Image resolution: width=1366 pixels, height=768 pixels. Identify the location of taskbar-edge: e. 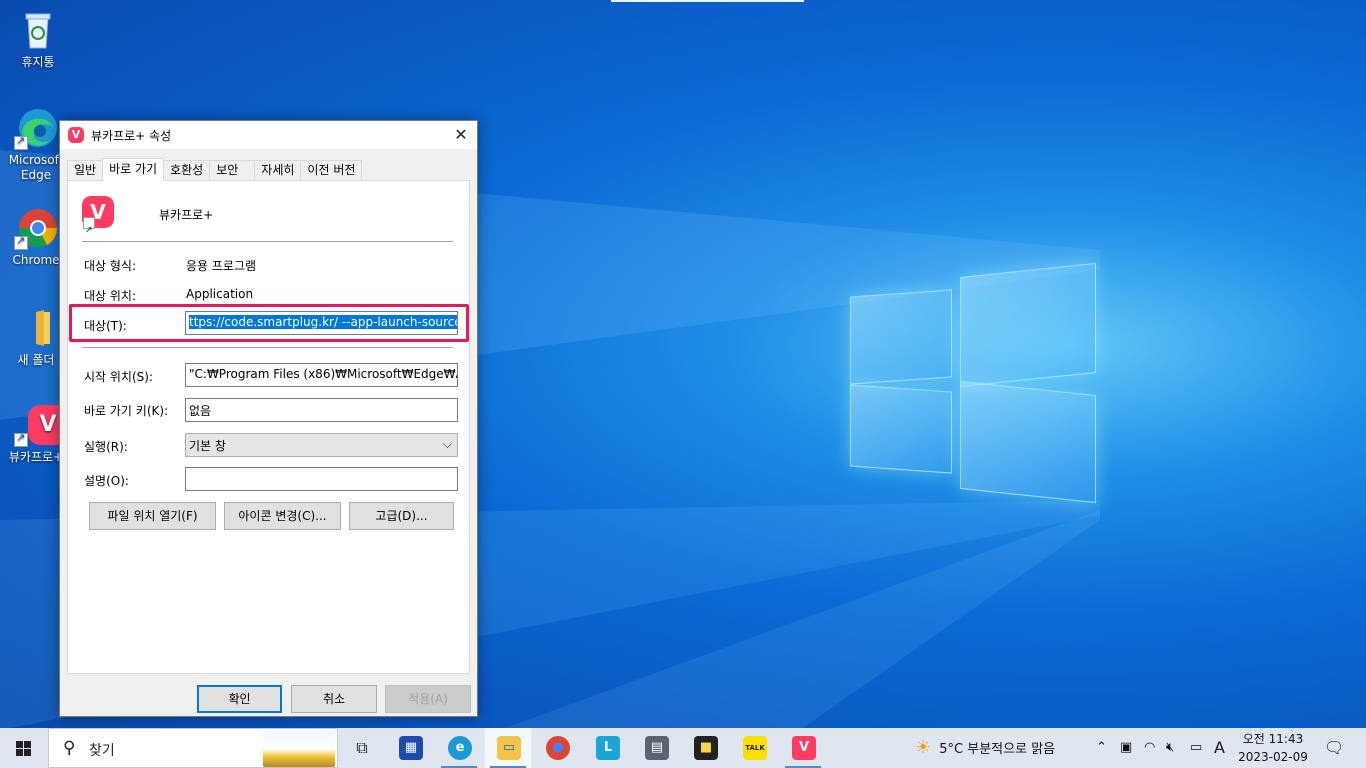
(459, 748).